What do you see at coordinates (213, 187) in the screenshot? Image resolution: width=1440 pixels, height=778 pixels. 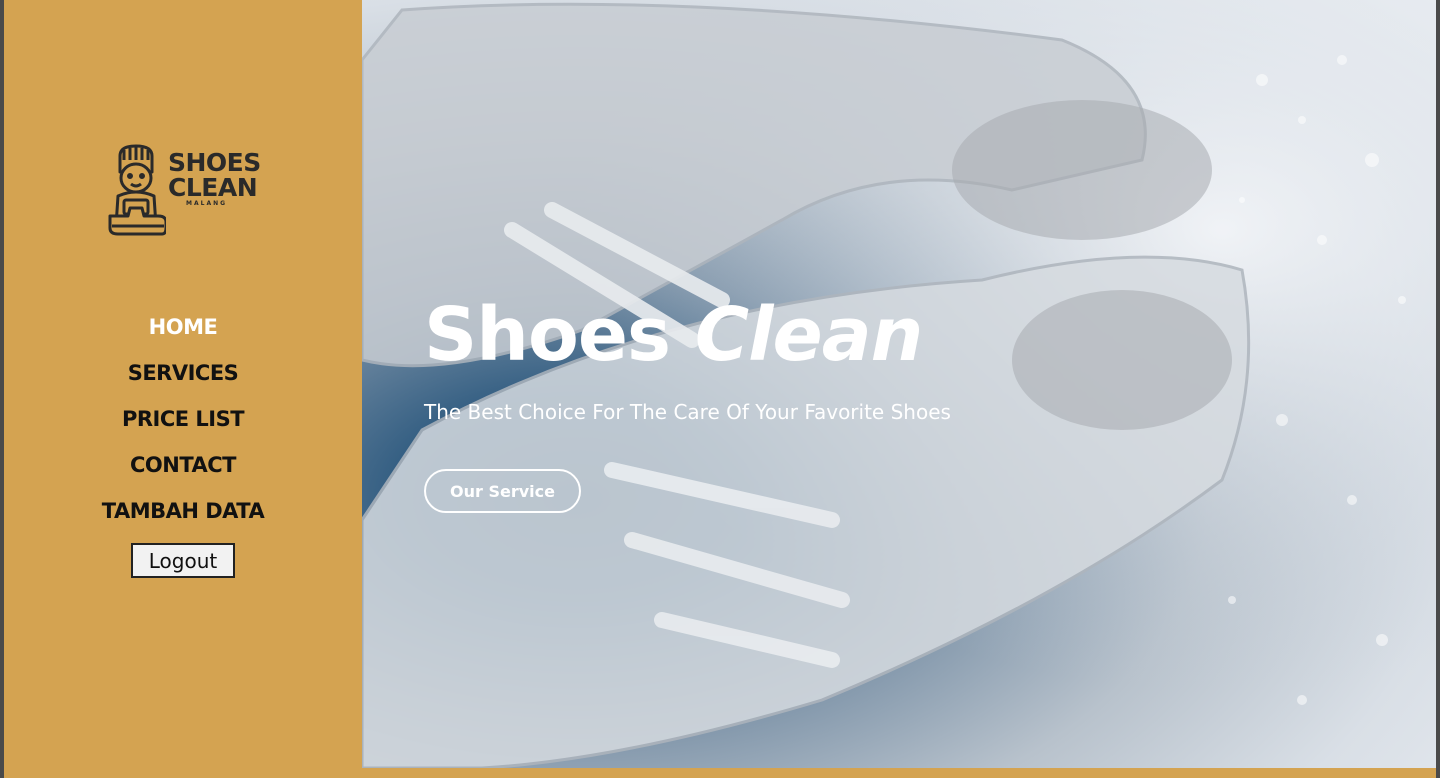 I see `brand-line-2: CLEAN` at bounding box center [213, 187].